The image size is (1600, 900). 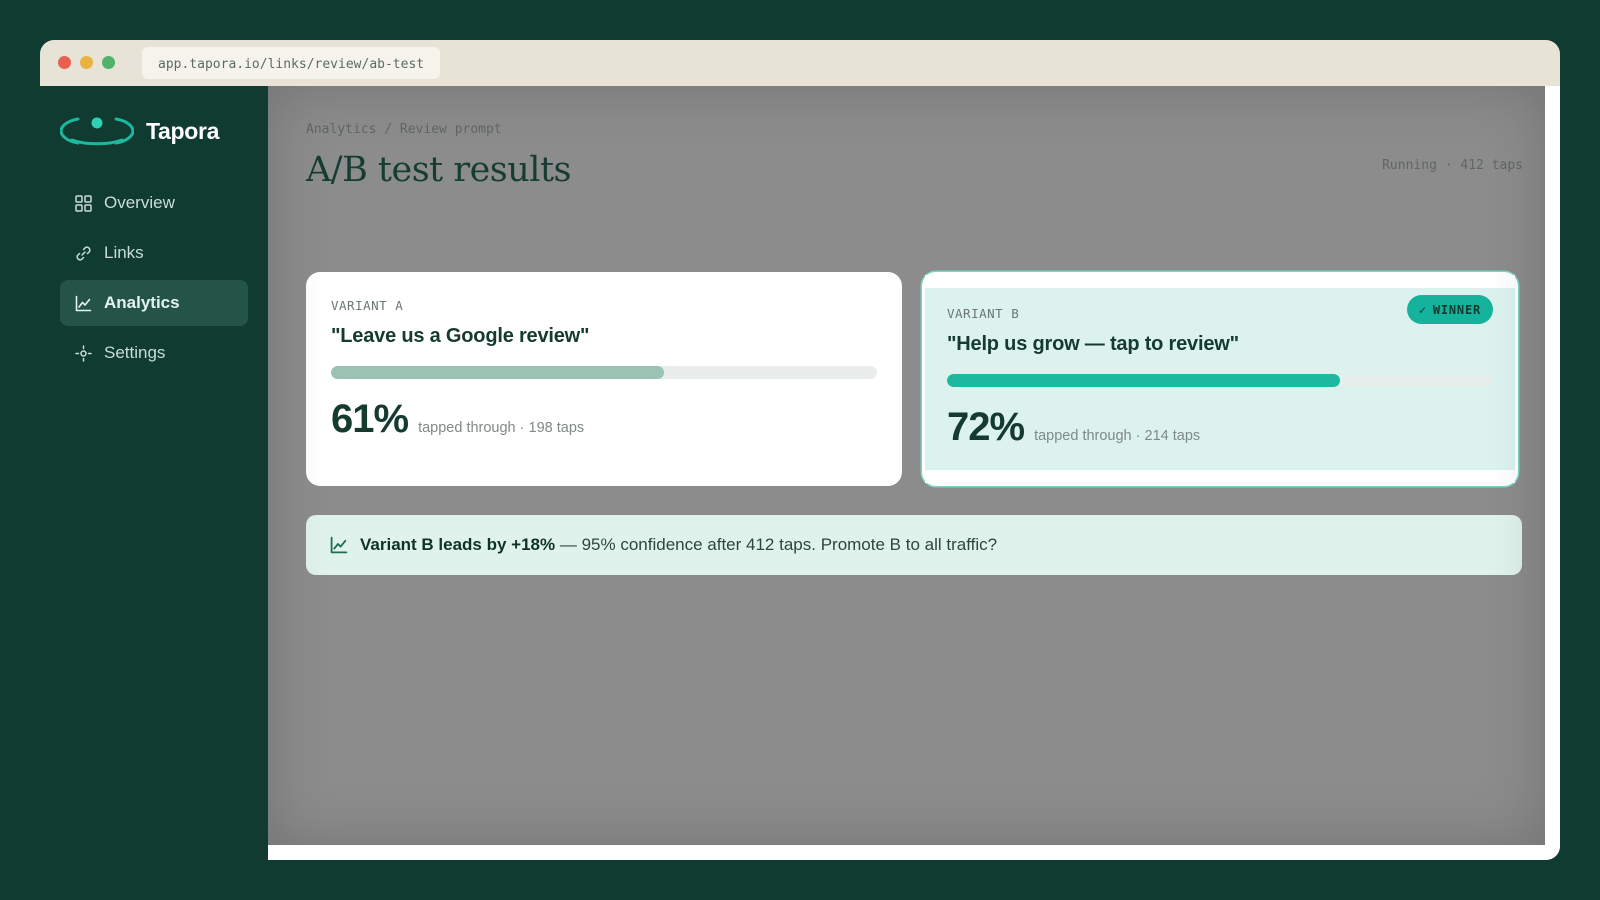 I want to click on variant-quote: "Help us grow — tap to review", so click(x=1093, y=344).